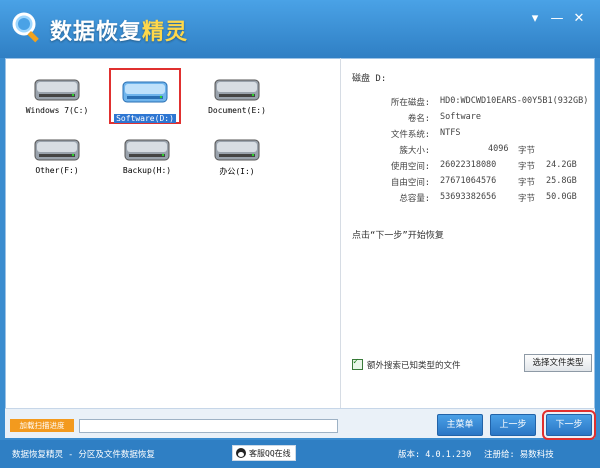  What do you see at coordinates (450, 133) in the screenshot?
I see `info-value: NTFS` at bounding box center [450, 133].